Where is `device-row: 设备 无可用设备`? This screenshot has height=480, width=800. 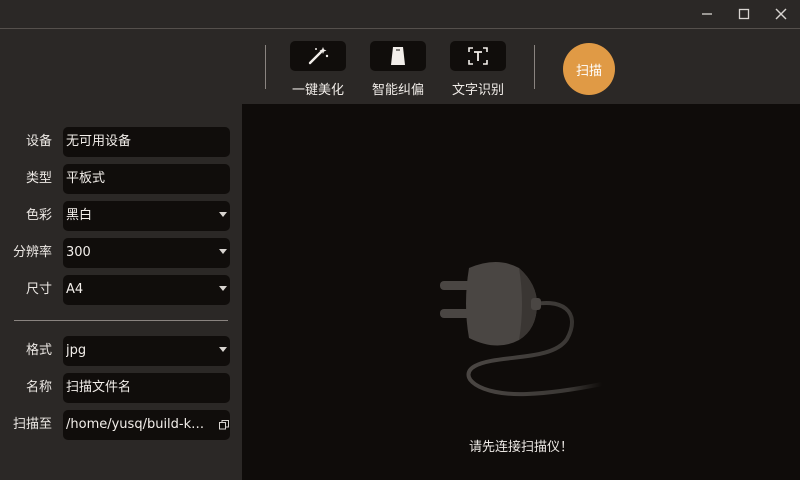
device-row: 设备 无可用设备 is located at coordinates (121, 142).